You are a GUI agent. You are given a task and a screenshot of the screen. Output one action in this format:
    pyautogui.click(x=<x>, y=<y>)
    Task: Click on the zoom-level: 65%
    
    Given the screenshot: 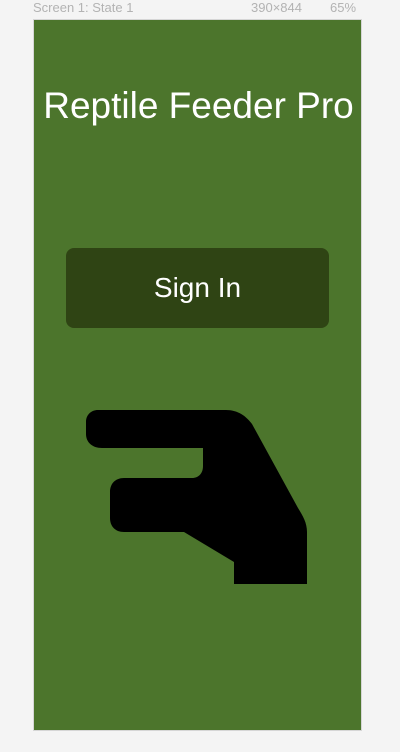 What is the action you would take?
    pyautogui.click(x=343, y=7)
    